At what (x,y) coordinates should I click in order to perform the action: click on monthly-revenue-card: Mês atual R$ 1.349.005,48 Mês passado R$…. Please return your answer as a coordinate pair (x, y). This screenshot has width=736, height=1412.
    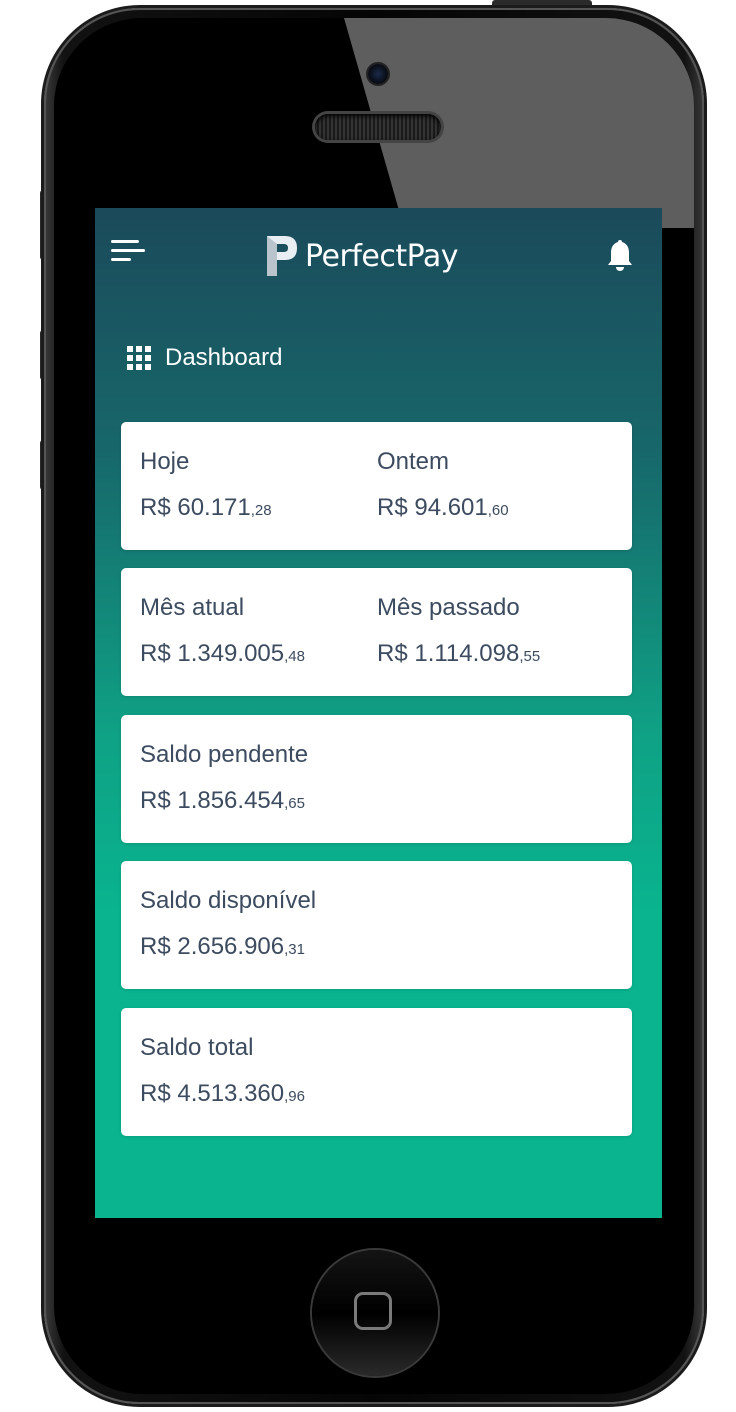
    Looking at the image, I should click on (376, 632).